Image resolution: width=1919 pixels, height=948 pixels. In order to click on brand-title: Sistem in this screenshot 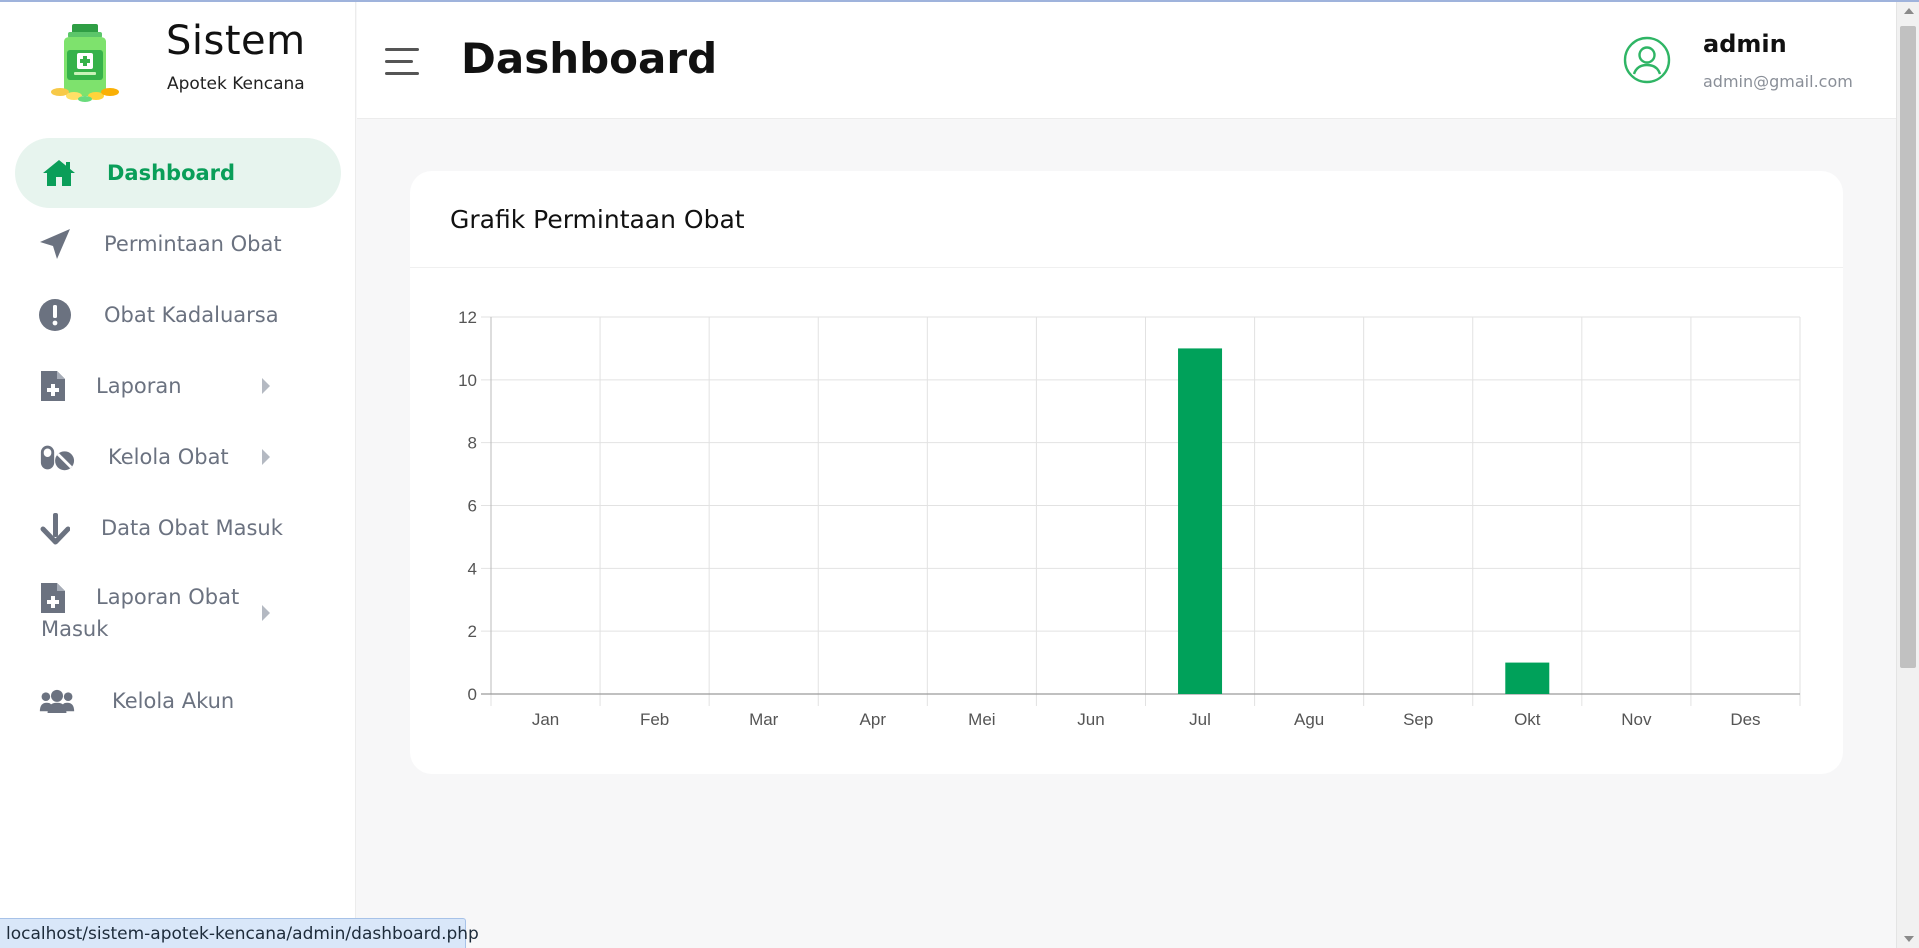, I will do `click(236, 41)`.